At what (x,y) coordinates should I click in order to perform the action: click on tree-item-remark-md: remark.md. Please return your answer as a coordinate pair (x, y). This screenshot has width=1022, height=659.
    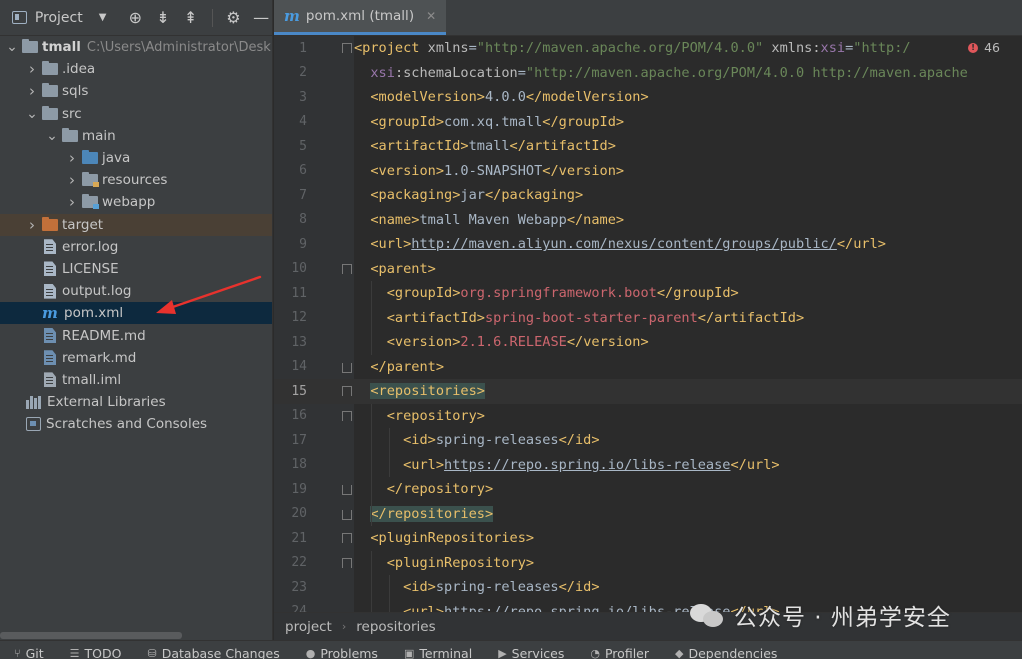
    Looking at the image, I should click on (136, 358).